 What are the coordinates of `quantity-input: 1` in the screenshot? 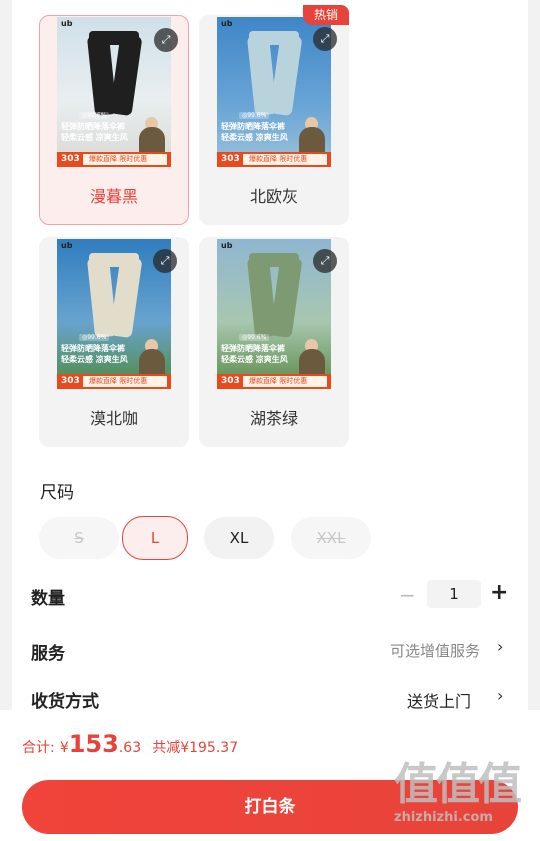 It's located at (454, 594).